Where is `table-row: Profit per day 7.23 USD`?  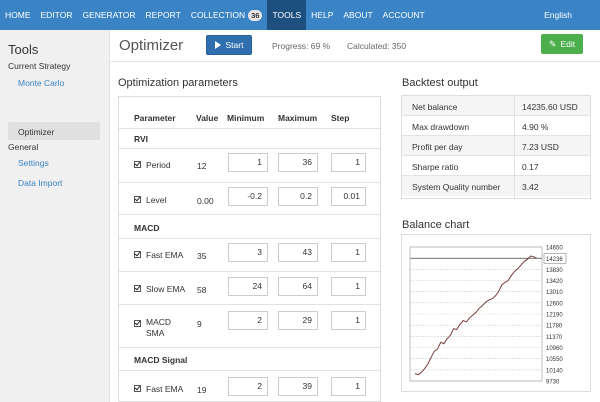 table-row: Profit per day 7.23 USD is located at coordinates (496, 146).